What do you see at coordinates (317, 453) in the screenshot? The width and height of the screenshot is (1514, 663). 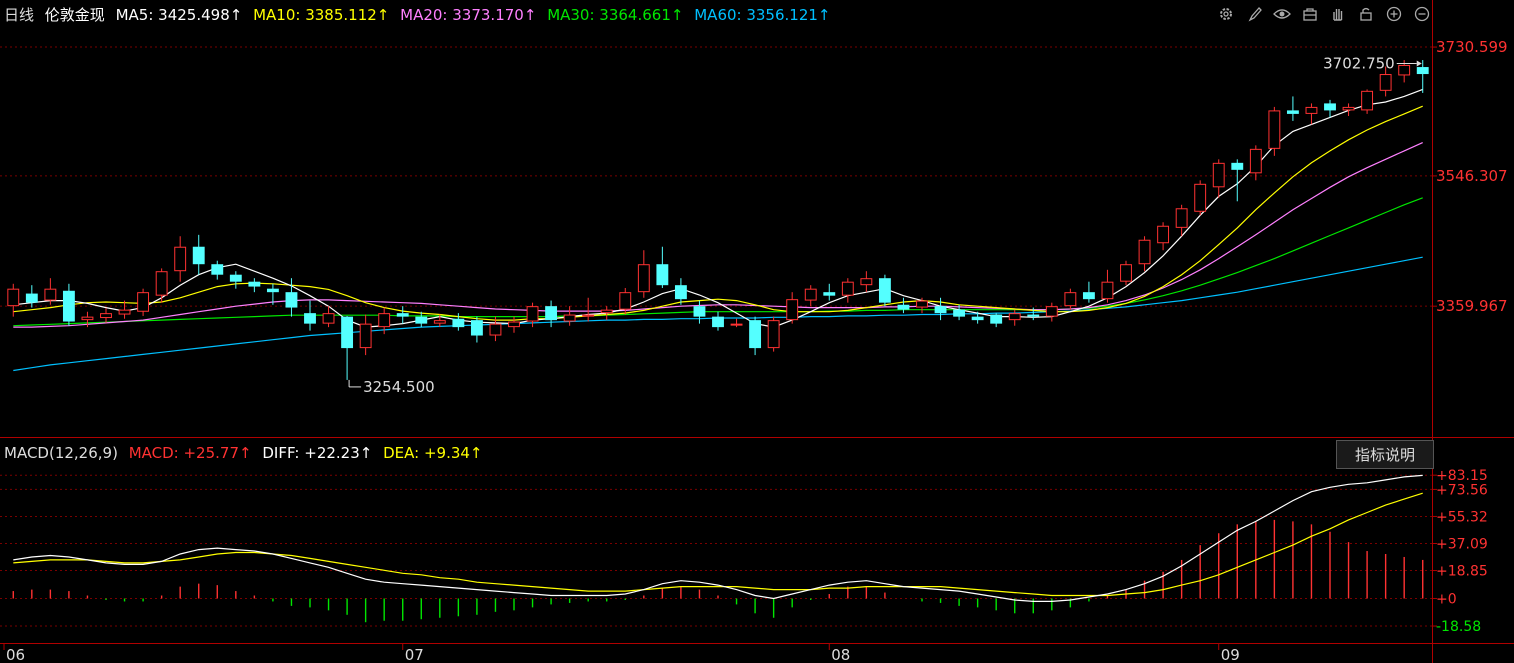 I see `diff-value: DIFF: +22.23↑` at bounding box center [317, 453].